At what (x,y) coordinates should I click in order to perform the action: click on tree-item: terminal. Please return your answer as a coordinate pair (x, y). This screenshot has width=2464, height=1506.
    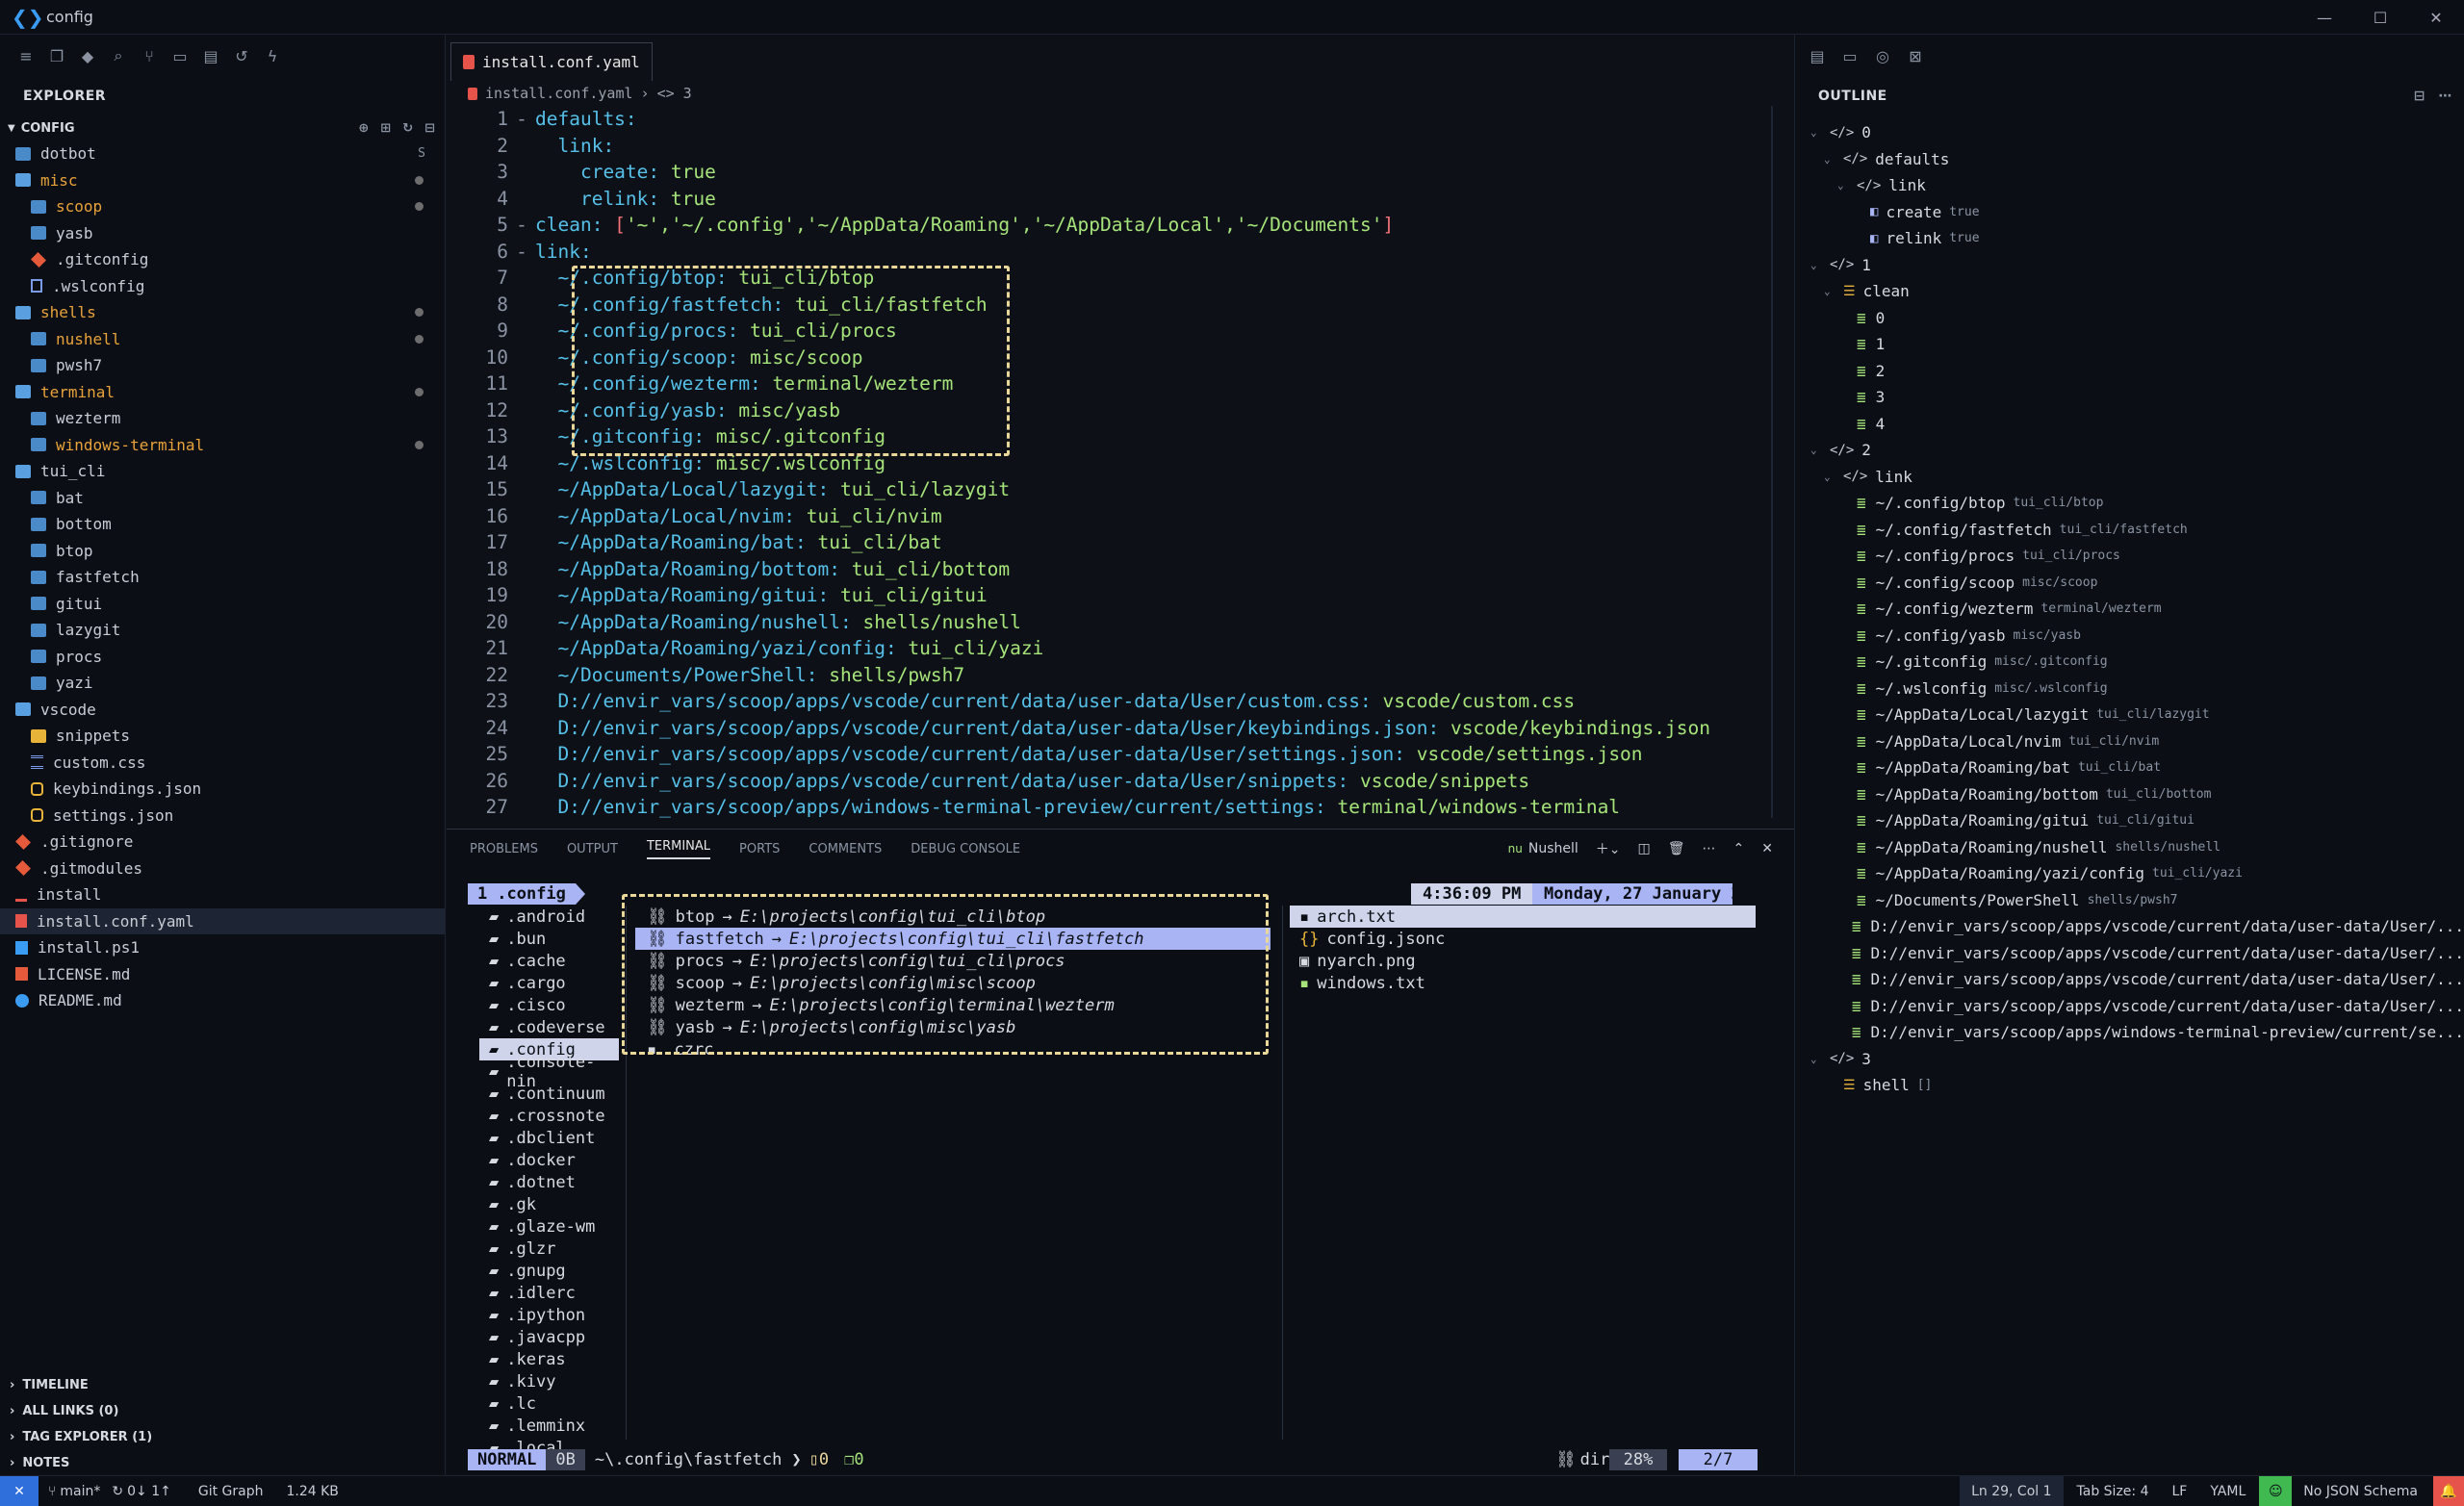
    Looking at the image, I should click on (222, 392).